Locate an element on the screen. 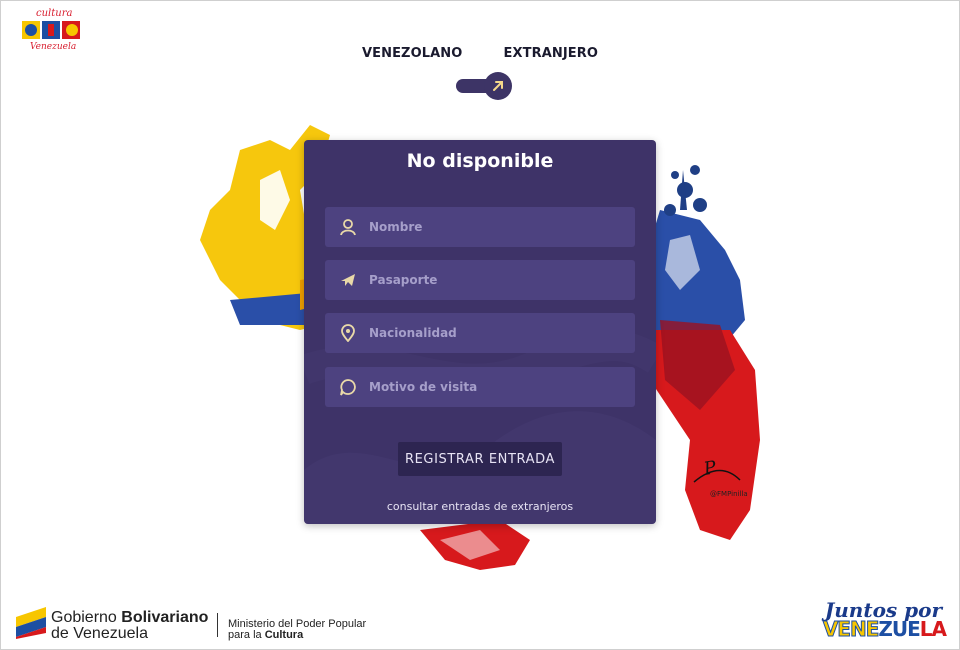 The image size is (960, 650). mode-tabs: VENEZOLANO EXTRANJERO is located at coordinates (480, 51).